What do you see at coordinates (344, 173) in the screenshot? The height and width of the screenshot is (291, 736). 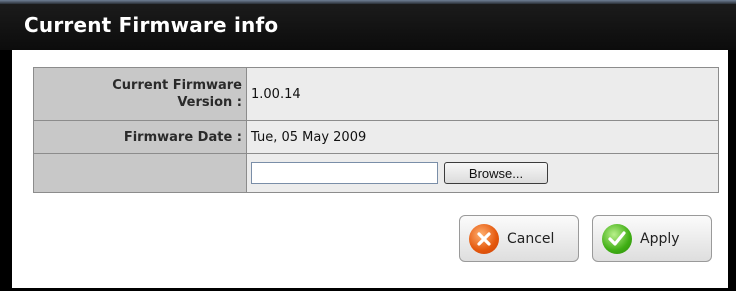 I see `firmware-file-input` at bounding box center [344, 173].